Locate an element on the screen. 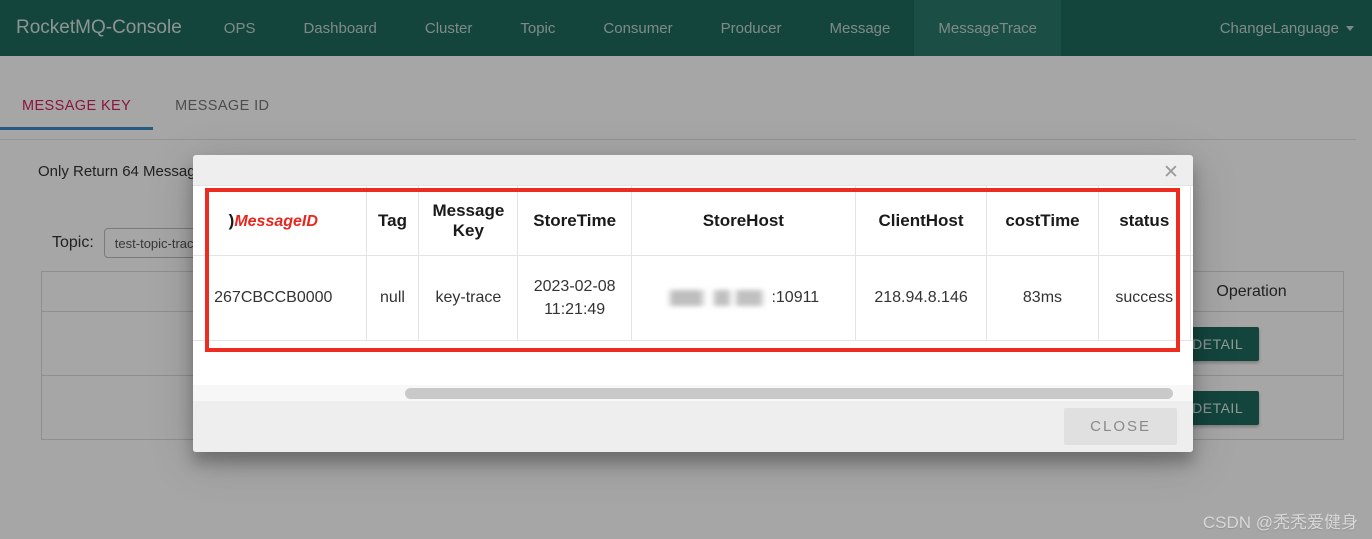 The width and height of the screenshot is (1372, 539). header-message-key: Message Key is located at coordinates (468, 220).